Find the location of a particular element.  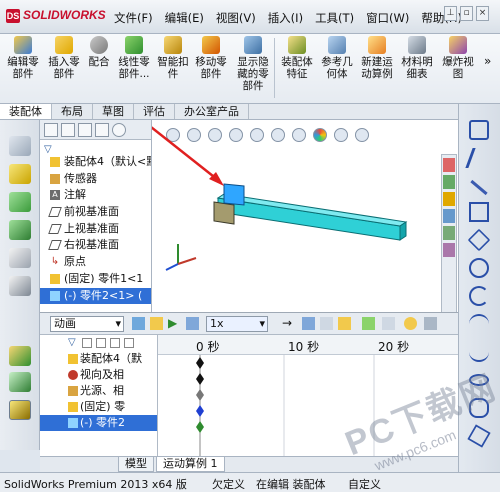

spring-icon is located at coordinates (430, 323).